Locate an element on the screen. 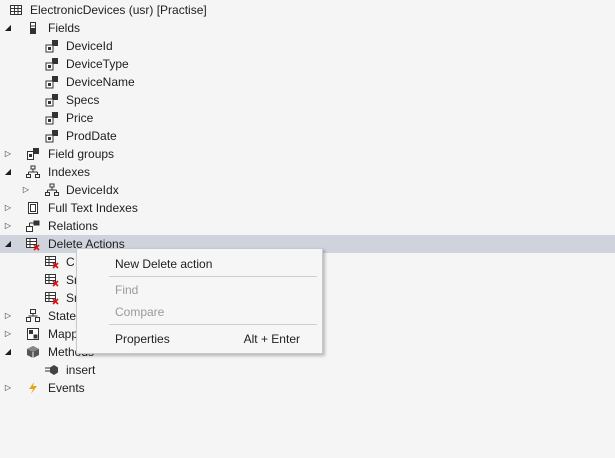  full-text-index-icon is located at coordinates (33, 208).